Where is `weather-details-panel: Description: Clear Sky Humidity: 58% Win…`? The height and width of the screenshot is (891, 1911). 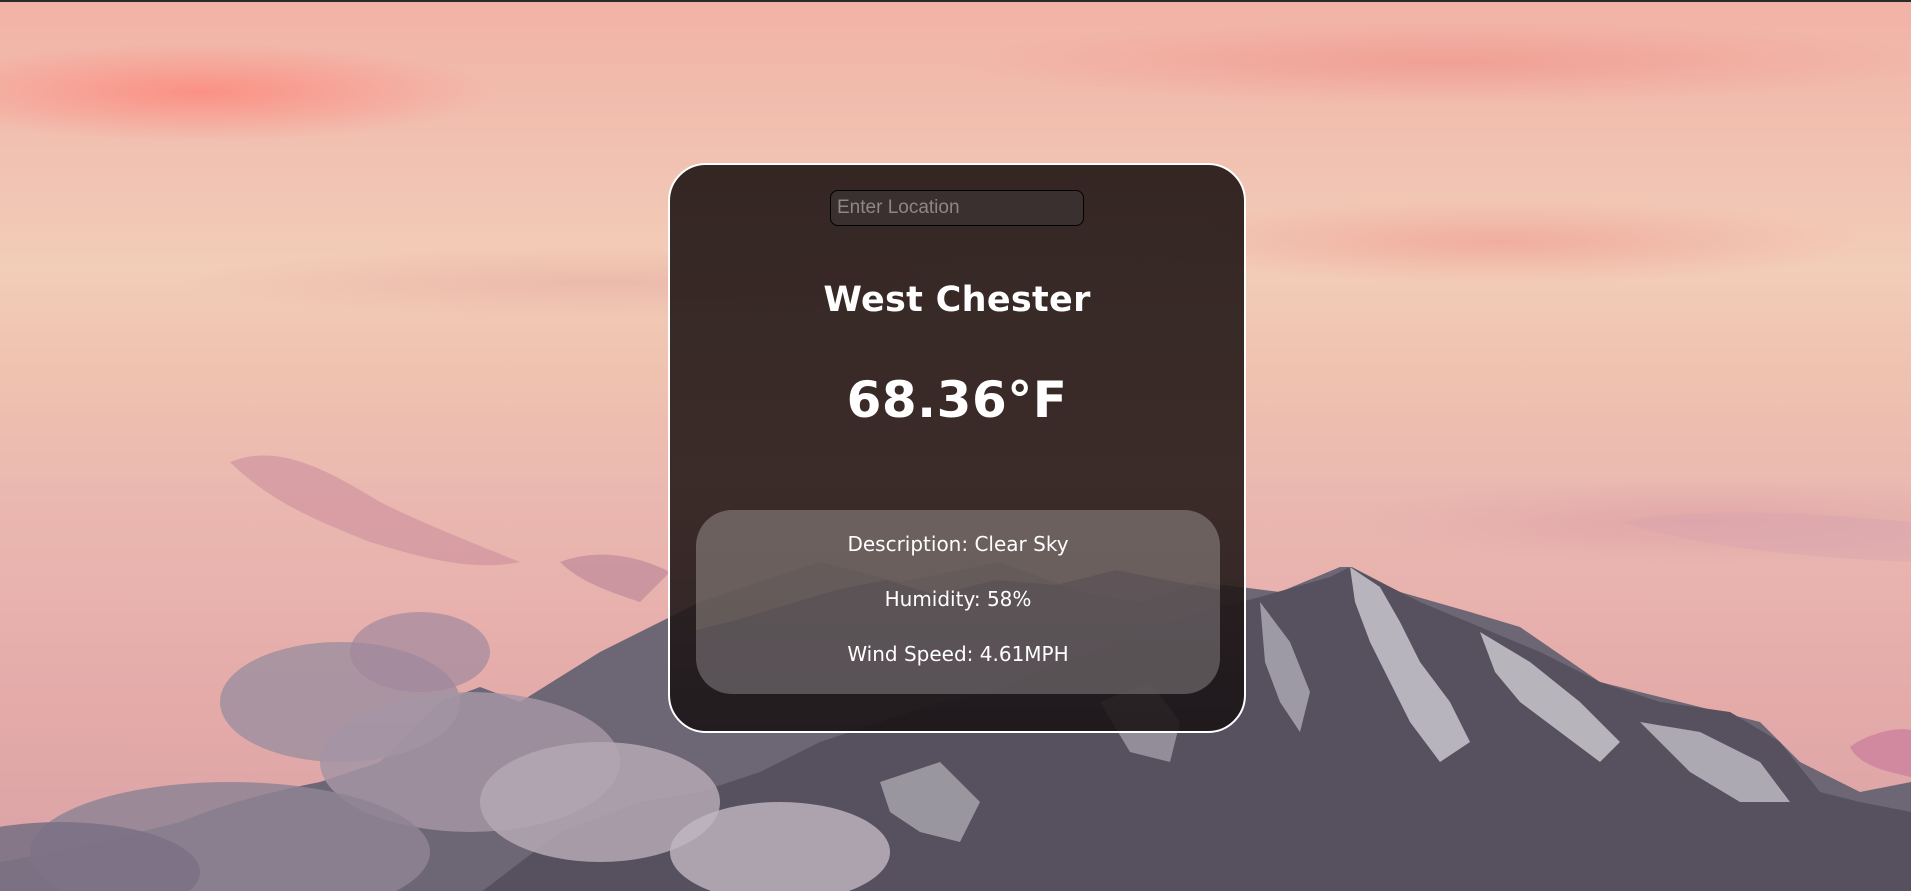
weather-details-panel: Description: Clear Sky Humidity: 58% Win… is located at coordinates (958, 602).